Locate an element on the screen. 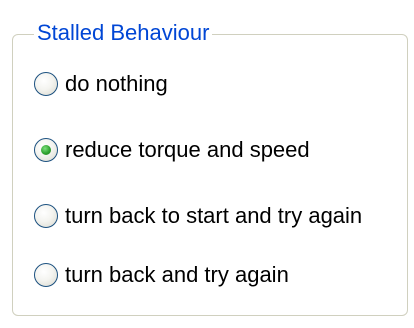 The image size is (414, 328). radio-option-do-nothing: do nothing is located at coordinates (101, 84).